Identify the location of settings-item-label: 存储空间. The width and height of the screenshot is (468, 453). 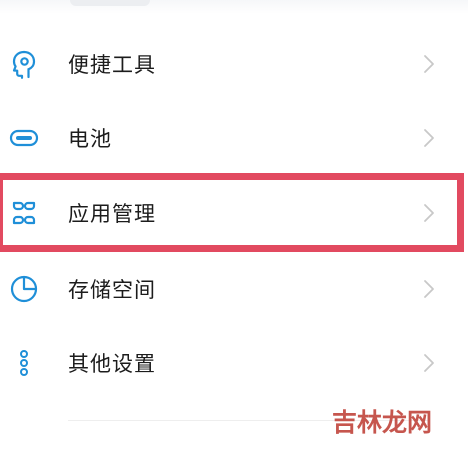
(112, 289).